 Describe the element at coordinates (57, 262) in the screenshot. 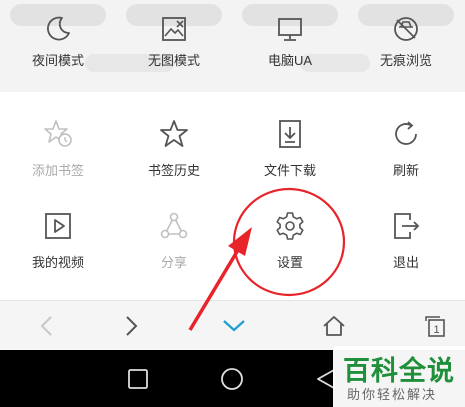

I see `menu-item-label: 我的视频` at that location.